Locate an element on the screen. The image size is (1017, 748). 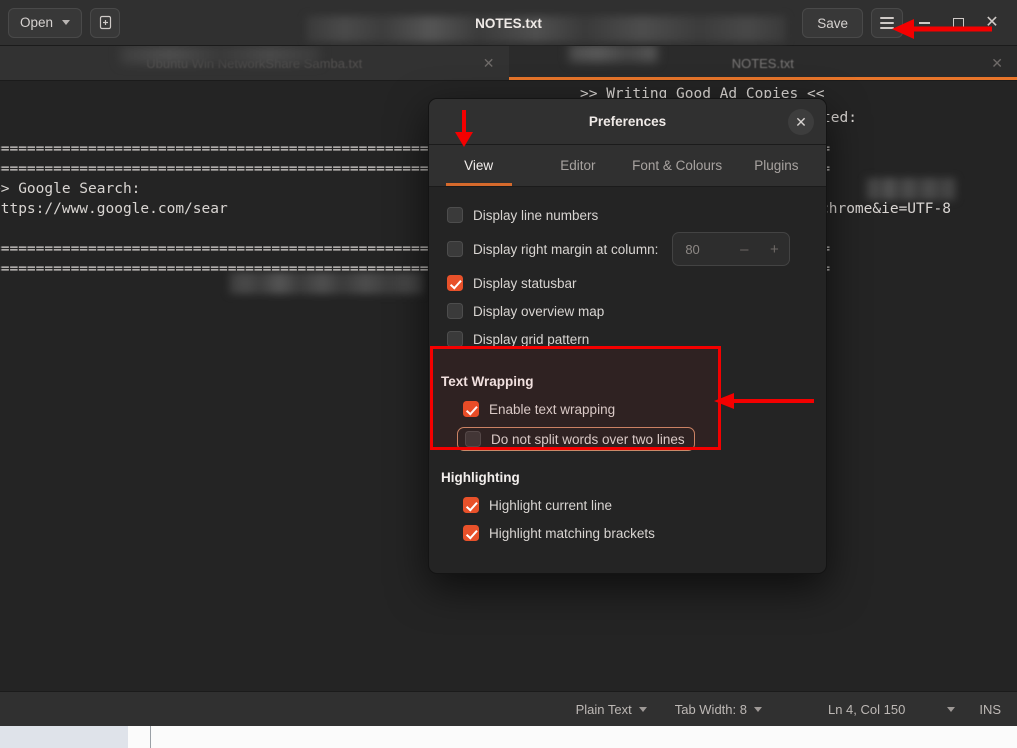
tab-notes: NOTES.txt ✕ is located at coordinates (762, 63).